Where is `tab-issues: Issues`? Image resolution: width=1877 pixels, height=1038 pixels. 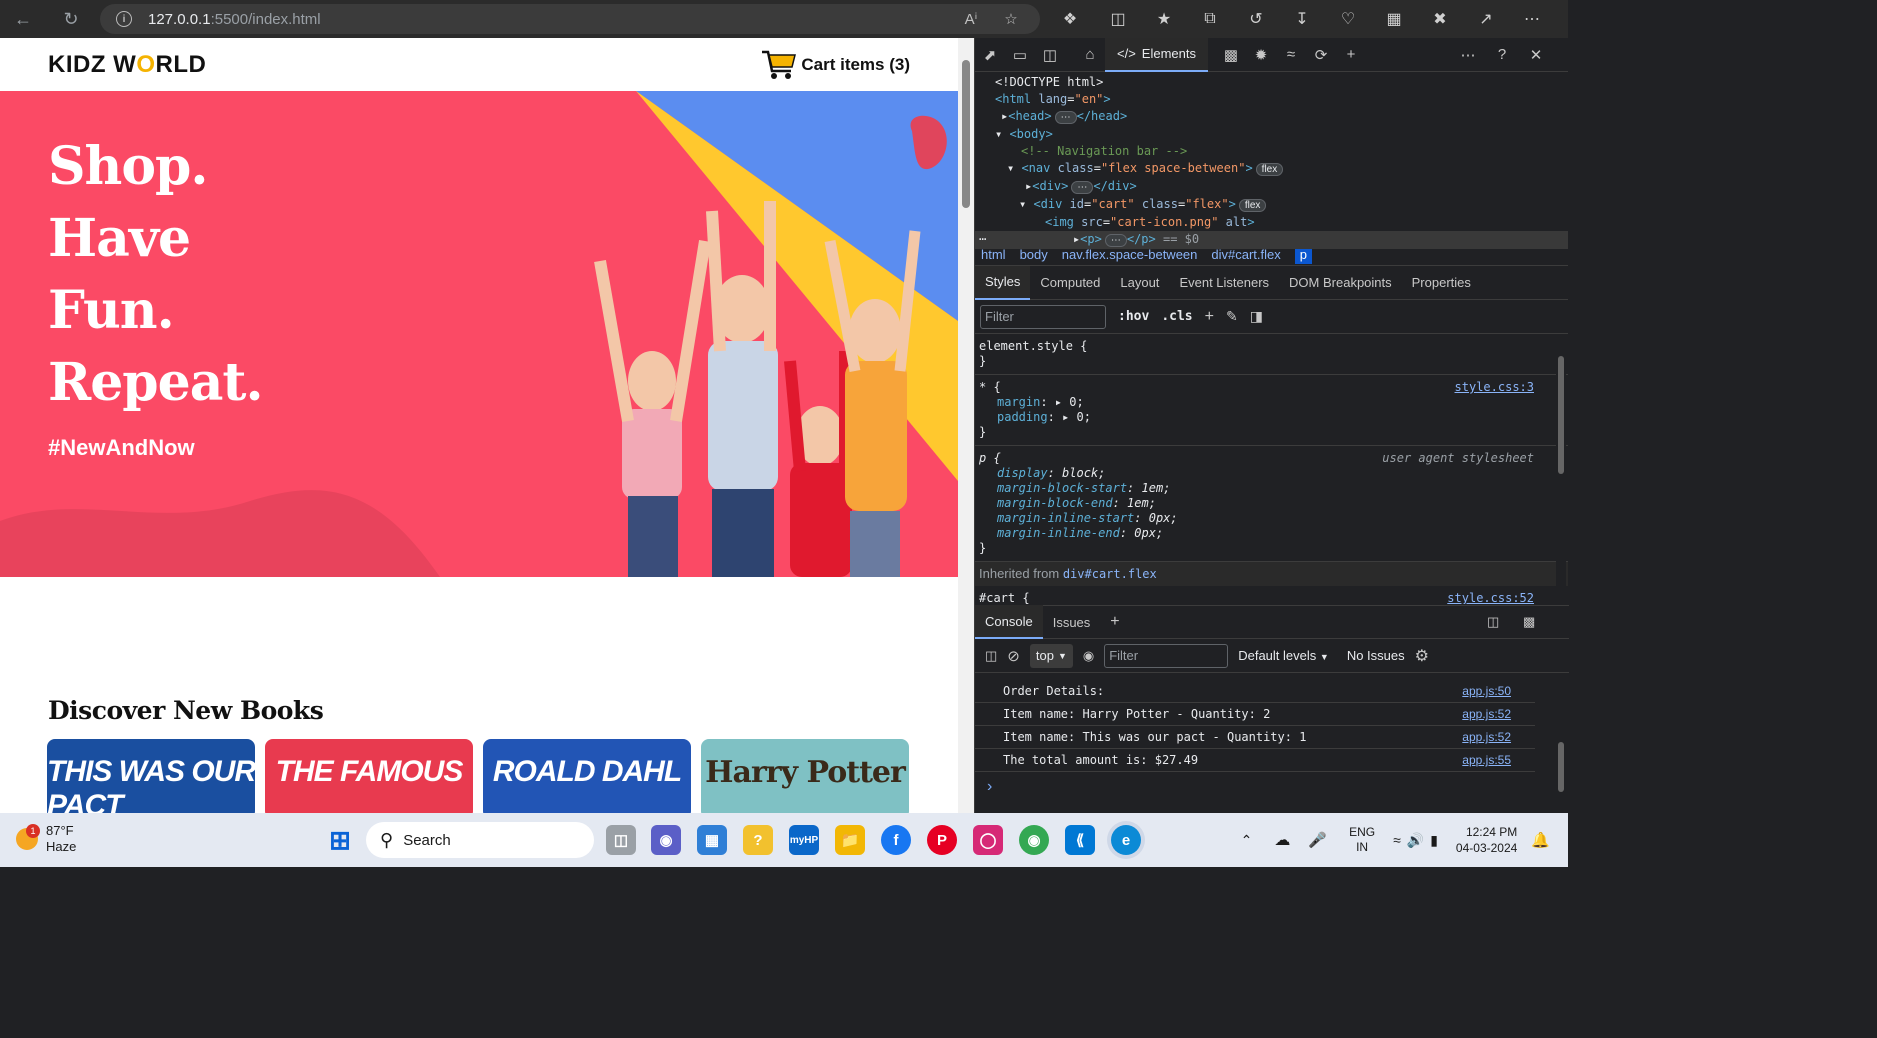
tab-issues: Issues is located at coordinates (1072, 622).